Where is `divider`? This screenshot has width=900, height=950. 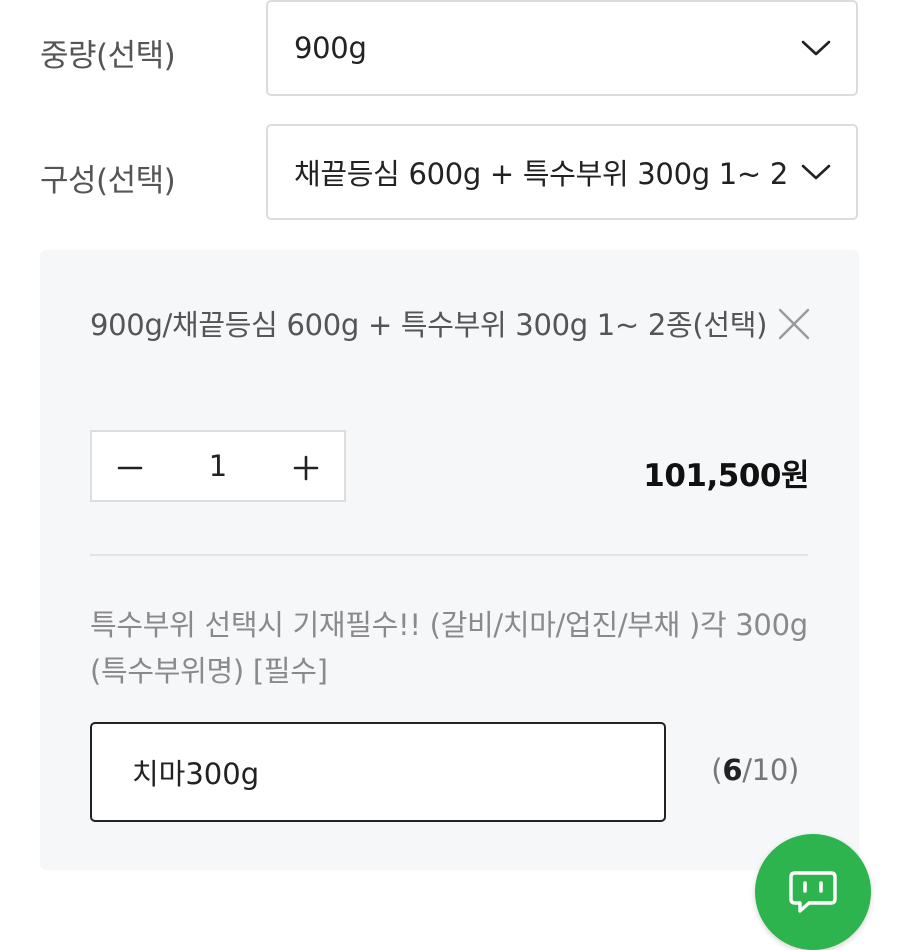
divider is located at coordinates (449, 555).